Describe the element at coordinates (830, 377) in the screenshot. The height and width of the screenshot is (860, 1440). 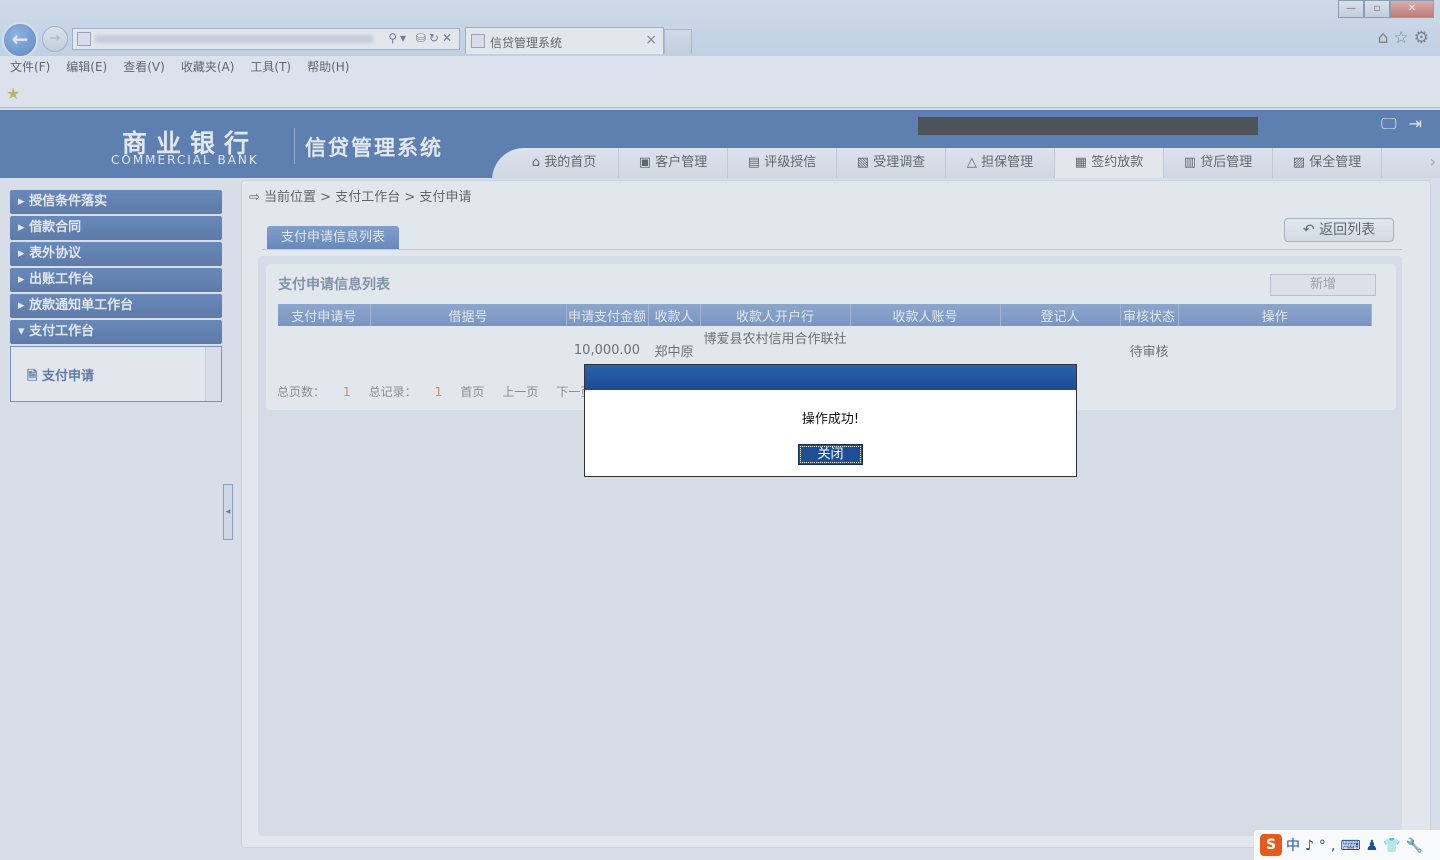
I see `dialog-header` at that location.